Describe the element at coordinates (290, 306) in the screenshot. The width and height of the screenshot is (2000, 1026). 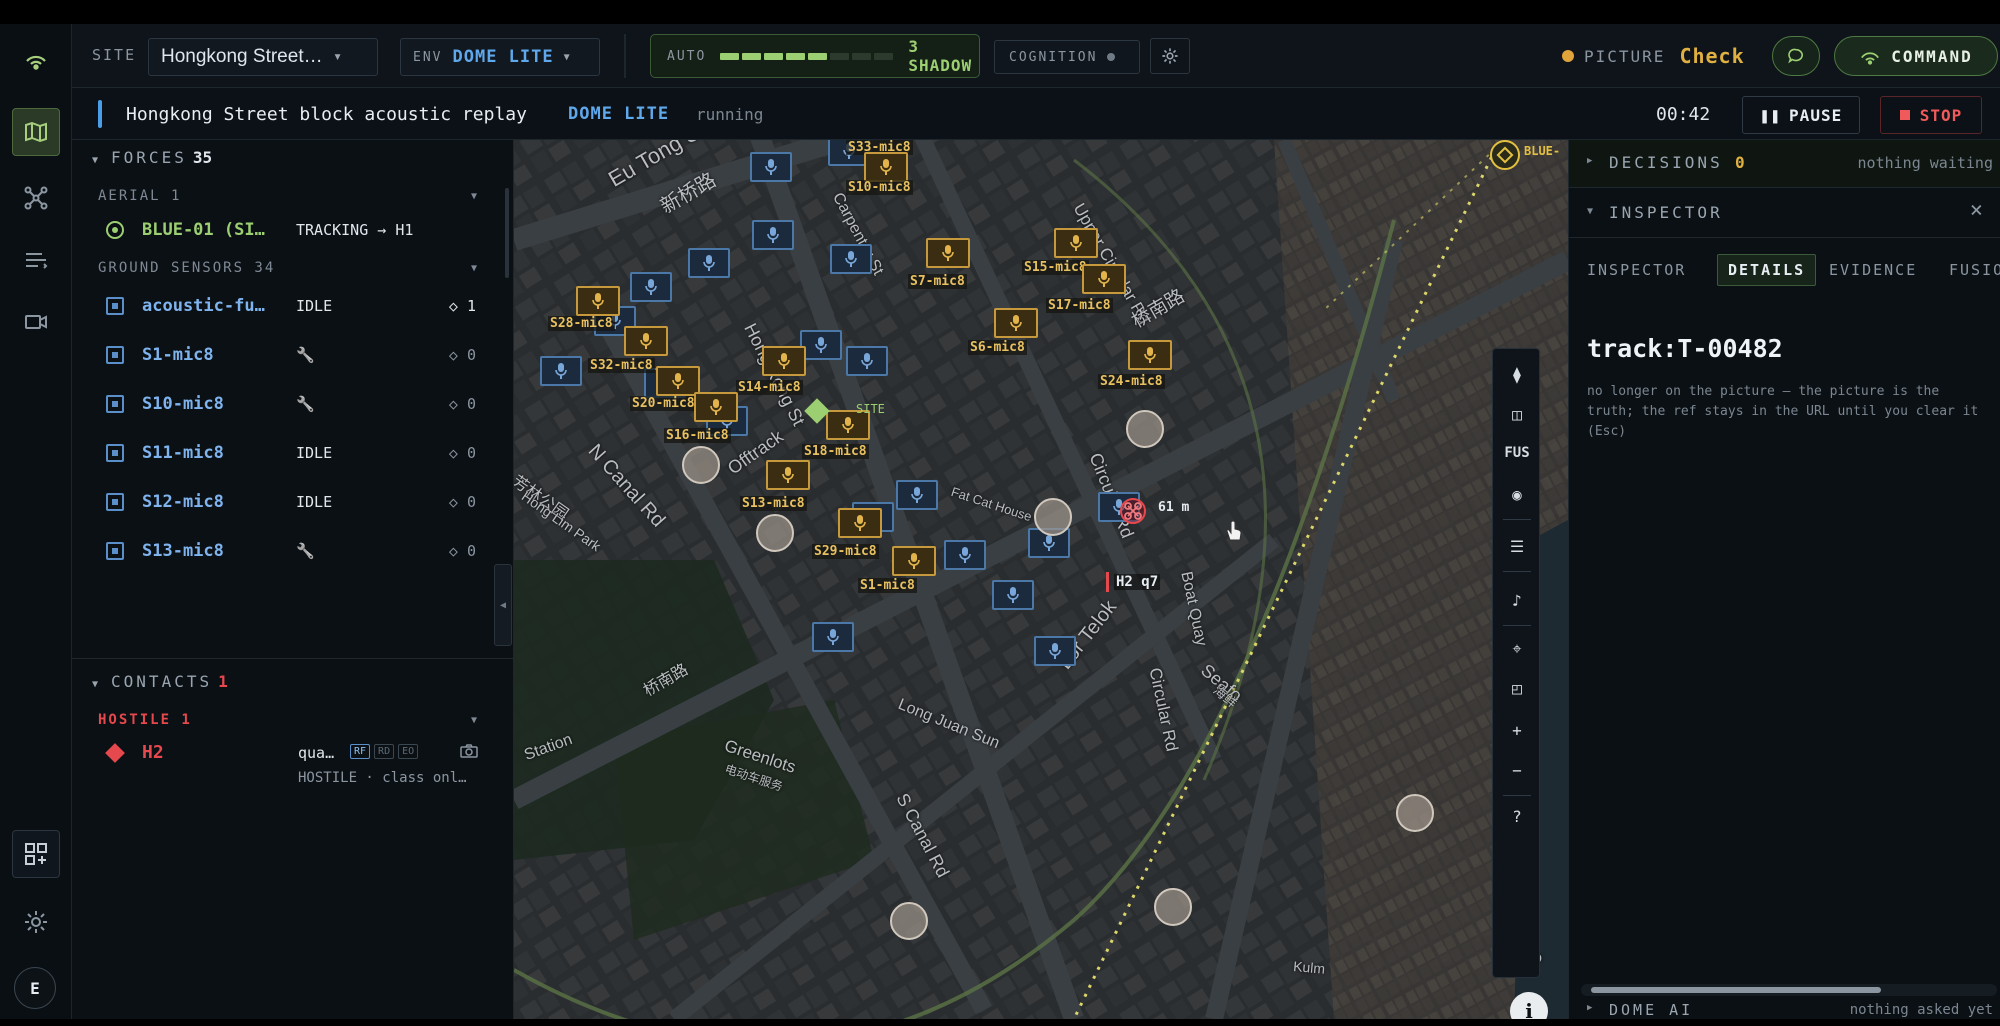
I see `sensor-row: acoustic-fu… IDLE ◇ 1` at that location.